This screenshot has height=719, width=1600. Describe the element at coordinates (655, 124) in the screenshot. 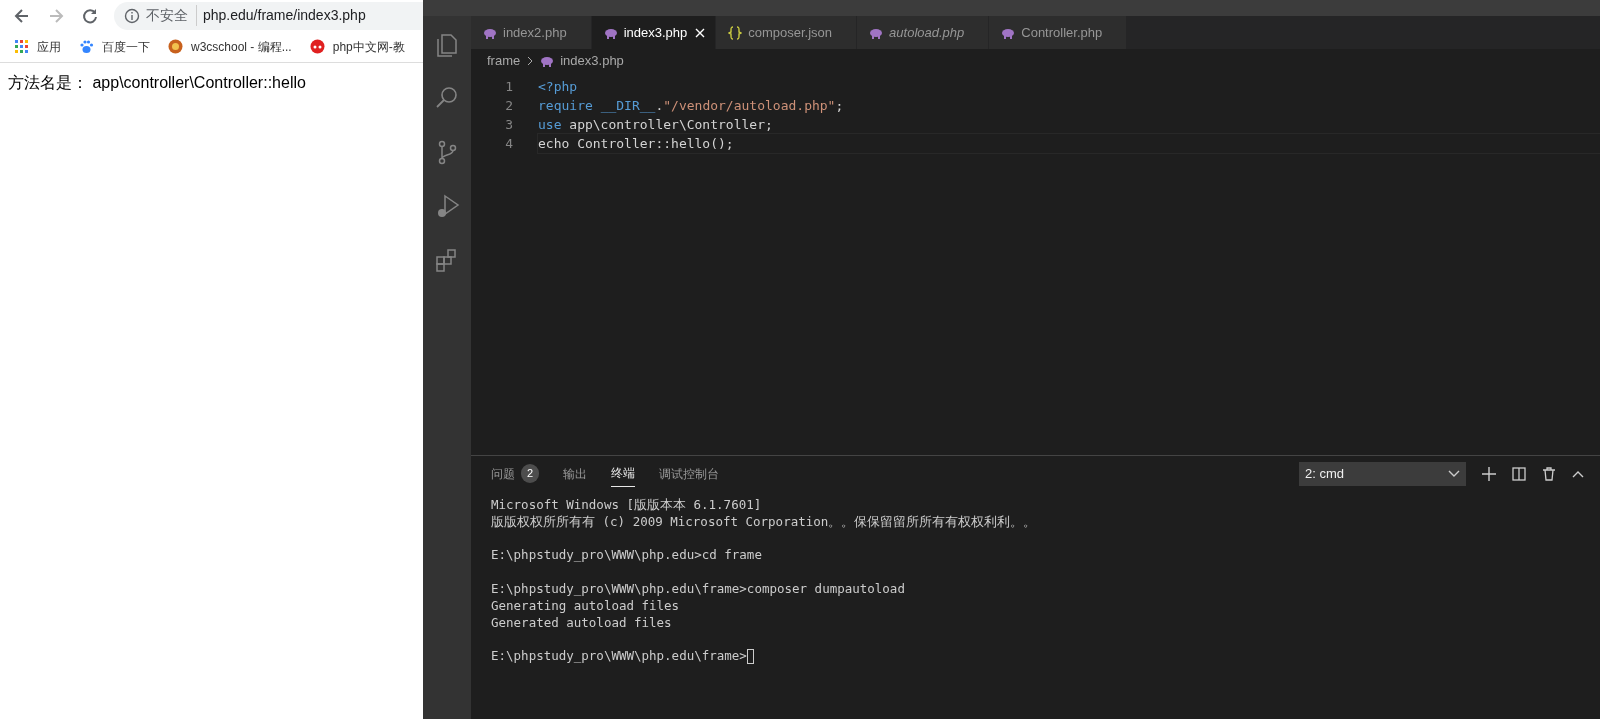

I see `code-line: use app\controller\Controller;` at that location.